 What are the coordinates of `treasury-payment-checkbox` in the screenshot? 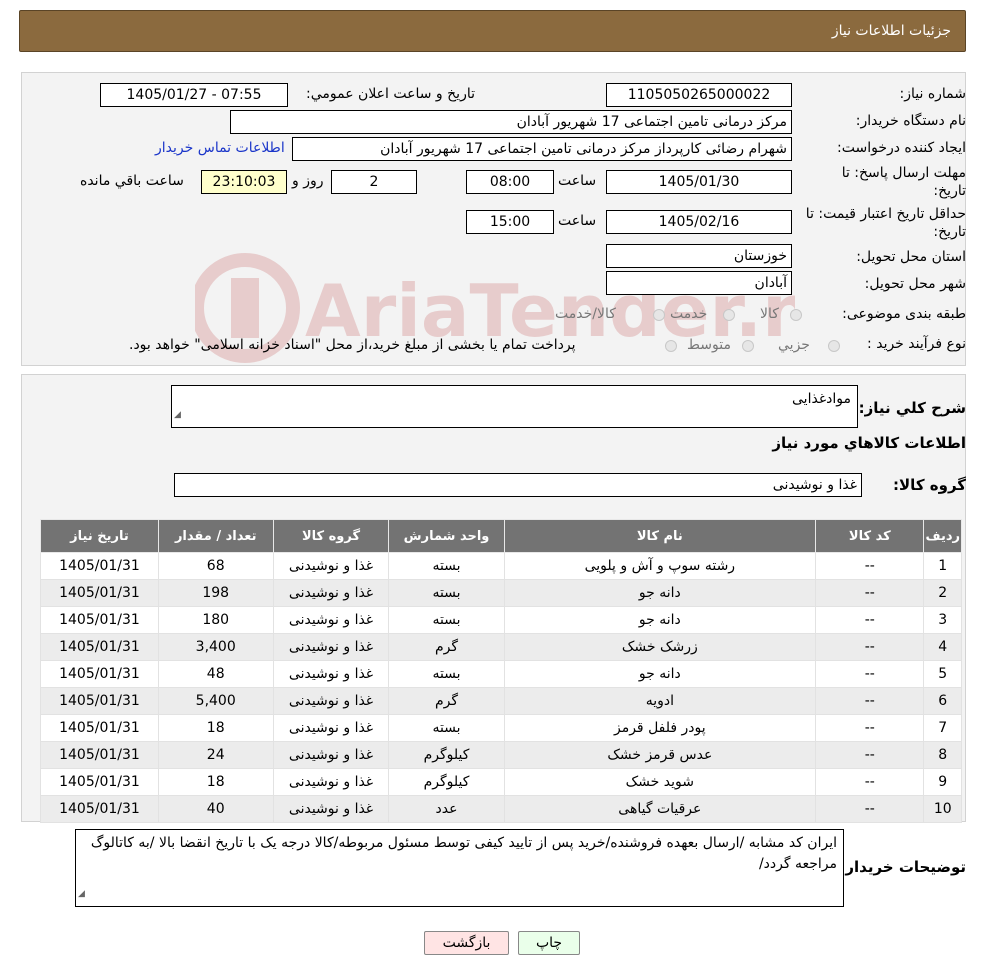 It's located at (671, 346).